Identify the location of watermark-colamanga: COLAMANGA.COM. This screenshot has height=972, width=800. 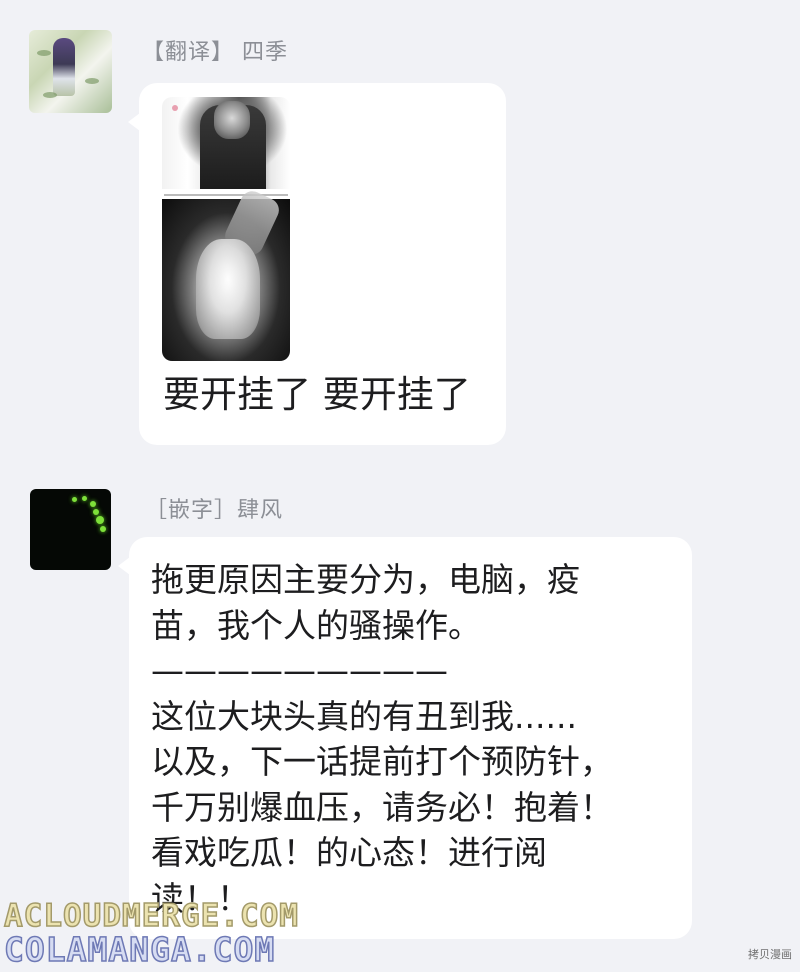
(139, 949).